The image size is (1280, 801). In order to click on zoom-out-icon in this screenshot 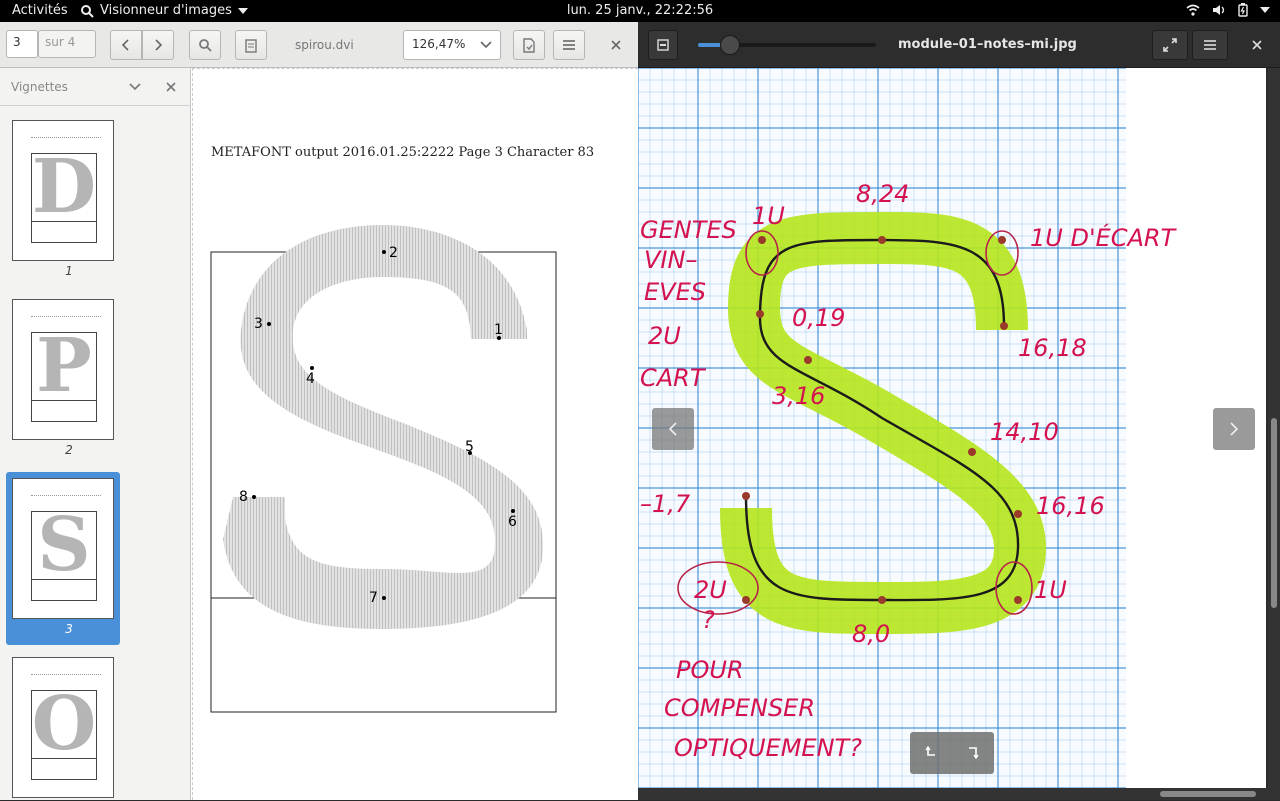, I will do `click(663, 45)`.